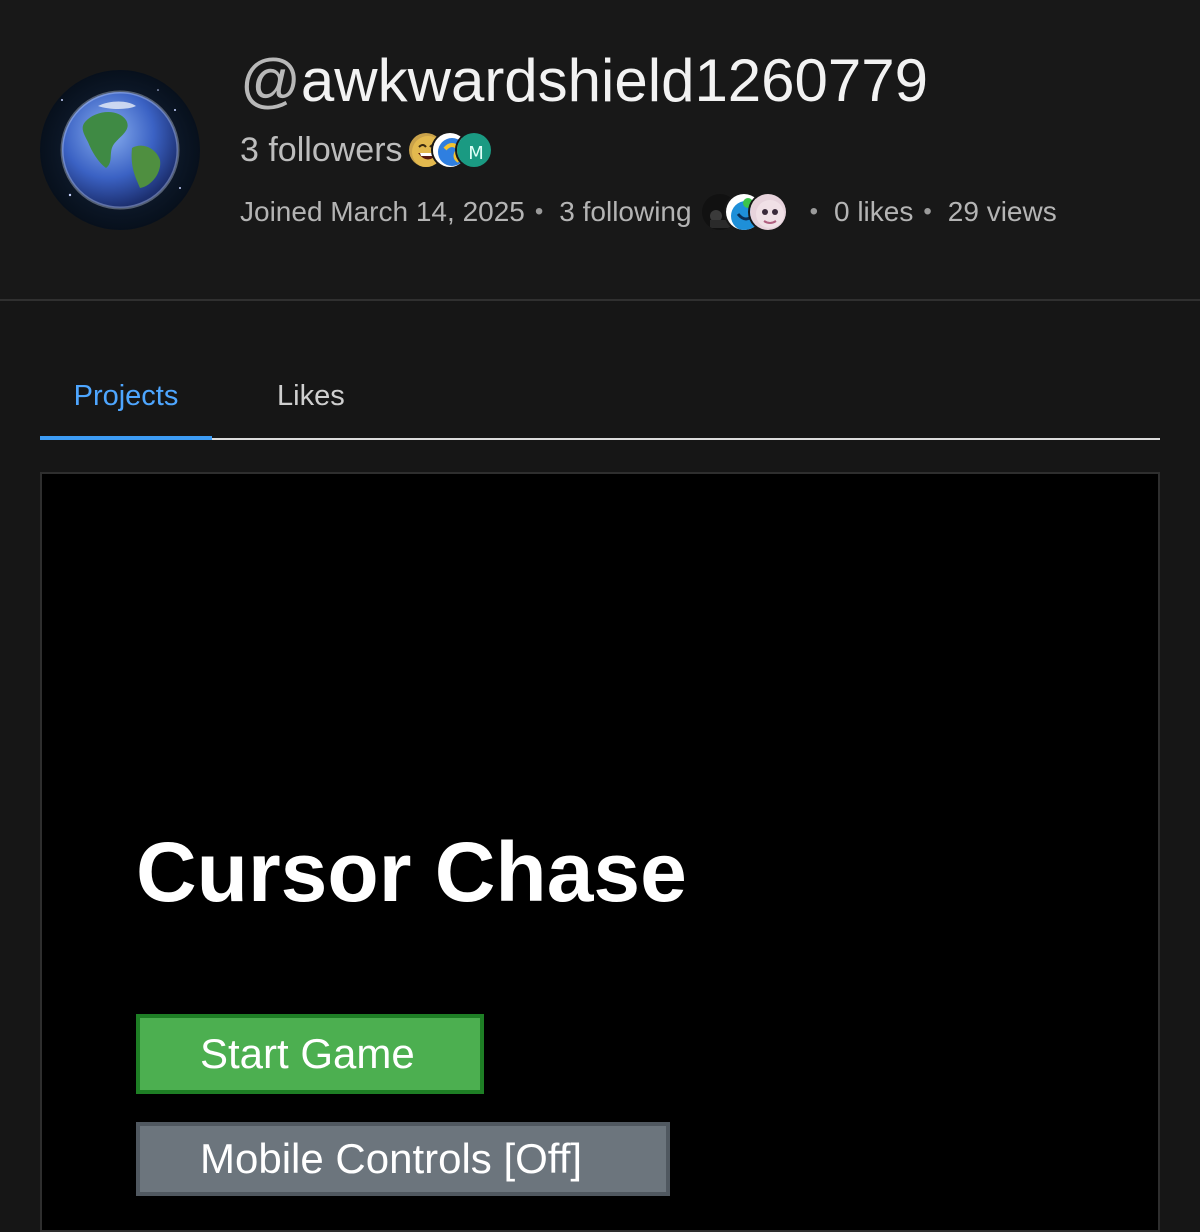 The height and width of the screenshot is (1232, 1200). What do you see at coordinates (382, 211) in the screenshot?
I see `joined-date: Joined March 14, 2025` at bounding box center [382, 211].